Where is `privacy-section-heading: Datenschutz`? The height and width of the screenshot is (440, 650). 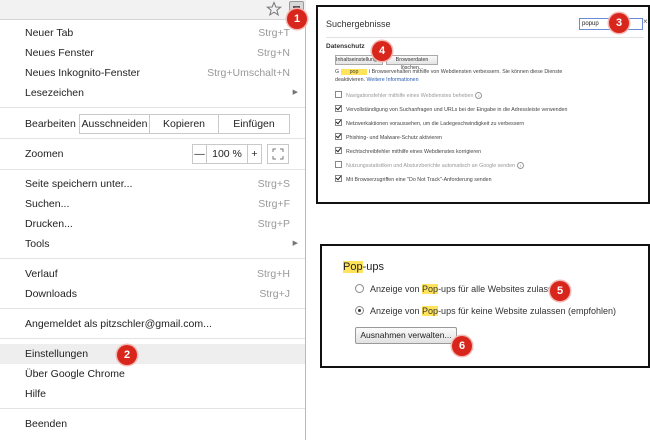
privacy-section-heading: Datenschutz is located at coordinates (345, 46).